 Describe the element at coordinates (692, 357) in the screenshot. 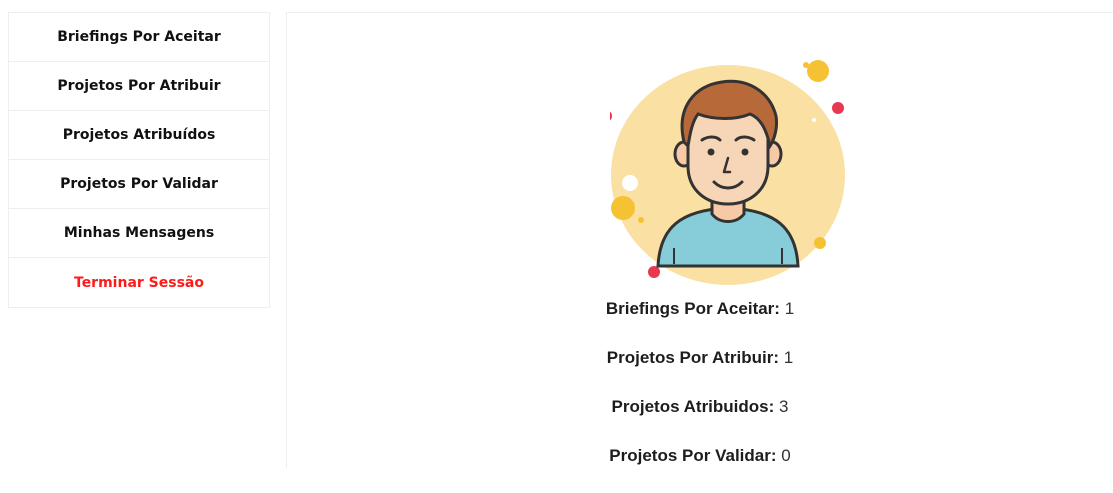

I see `stat-label: Projetos Por Atribuir:` at that location.